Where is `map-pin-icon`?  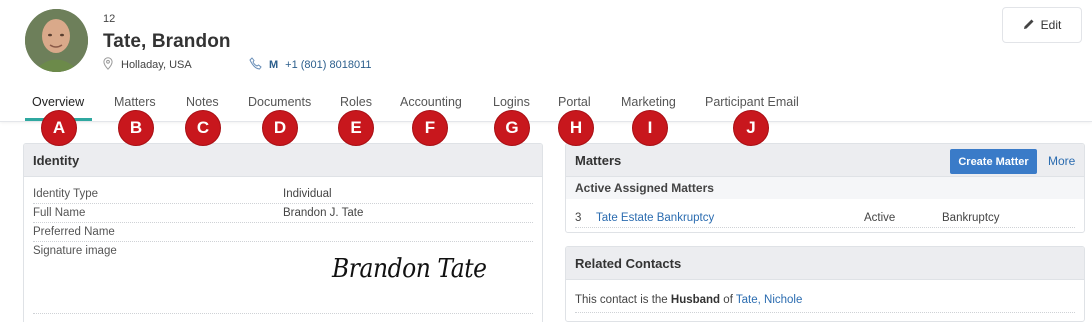
map-pin-icon is located at coordinates (108, 65).